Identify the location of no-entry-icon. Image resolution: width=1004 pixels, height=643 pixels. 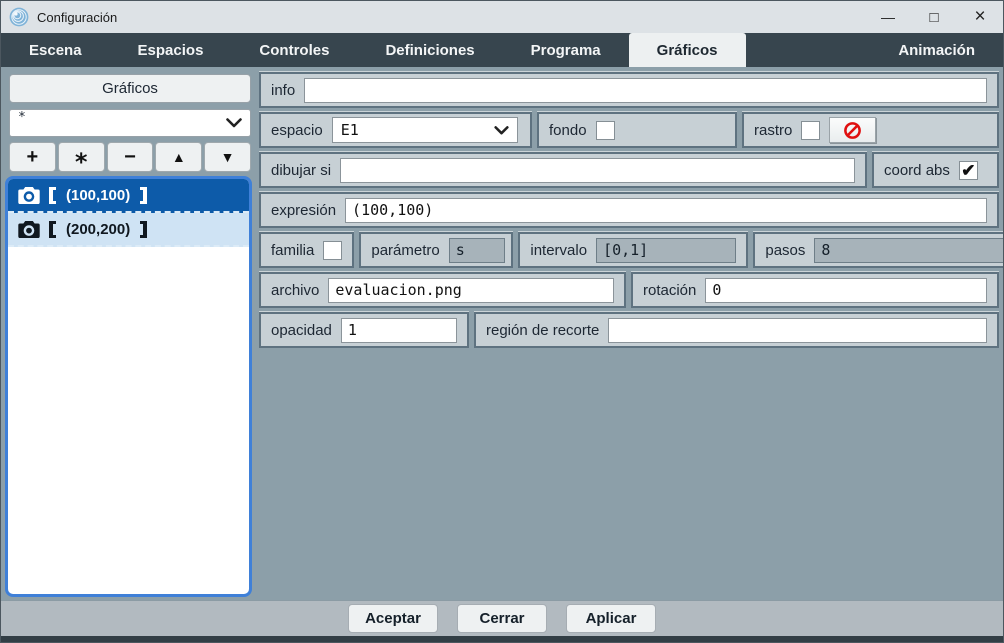
(853, 130).